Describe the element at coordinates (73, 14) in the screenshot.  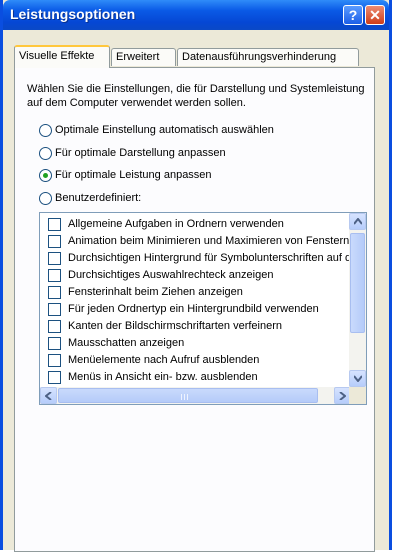
I see `window-title: Leistungsoptionen` at that location.